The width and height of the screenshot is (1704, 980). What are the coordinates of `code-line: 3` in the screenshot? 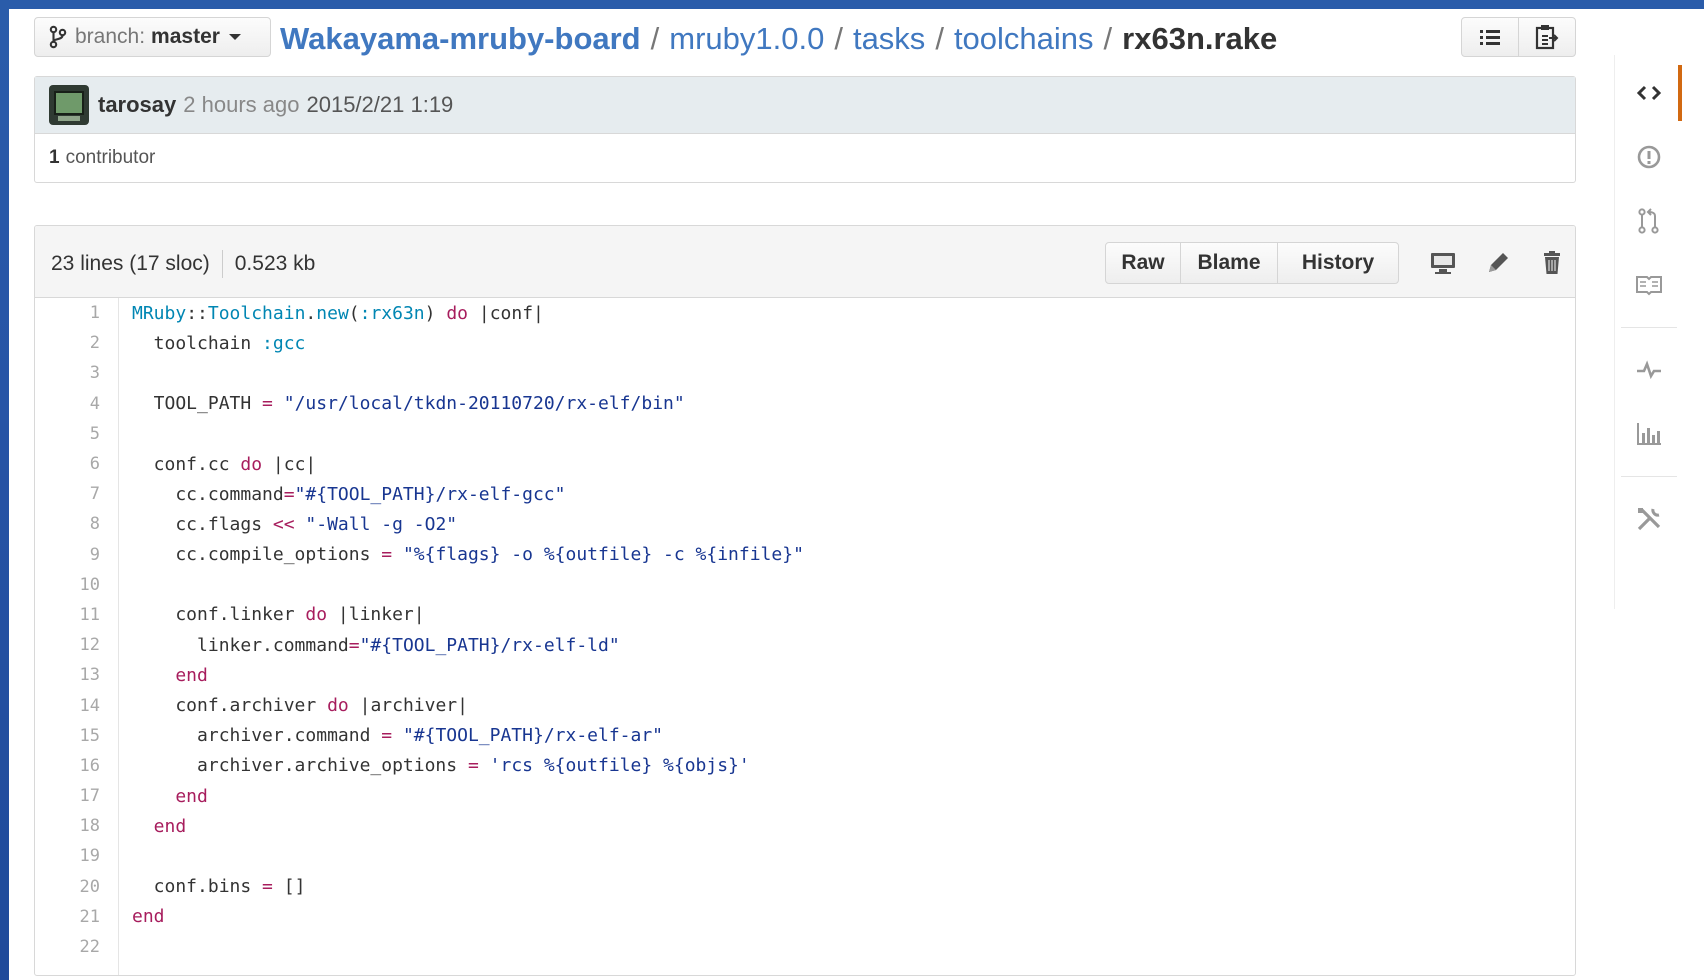 It's located at (805, 373).